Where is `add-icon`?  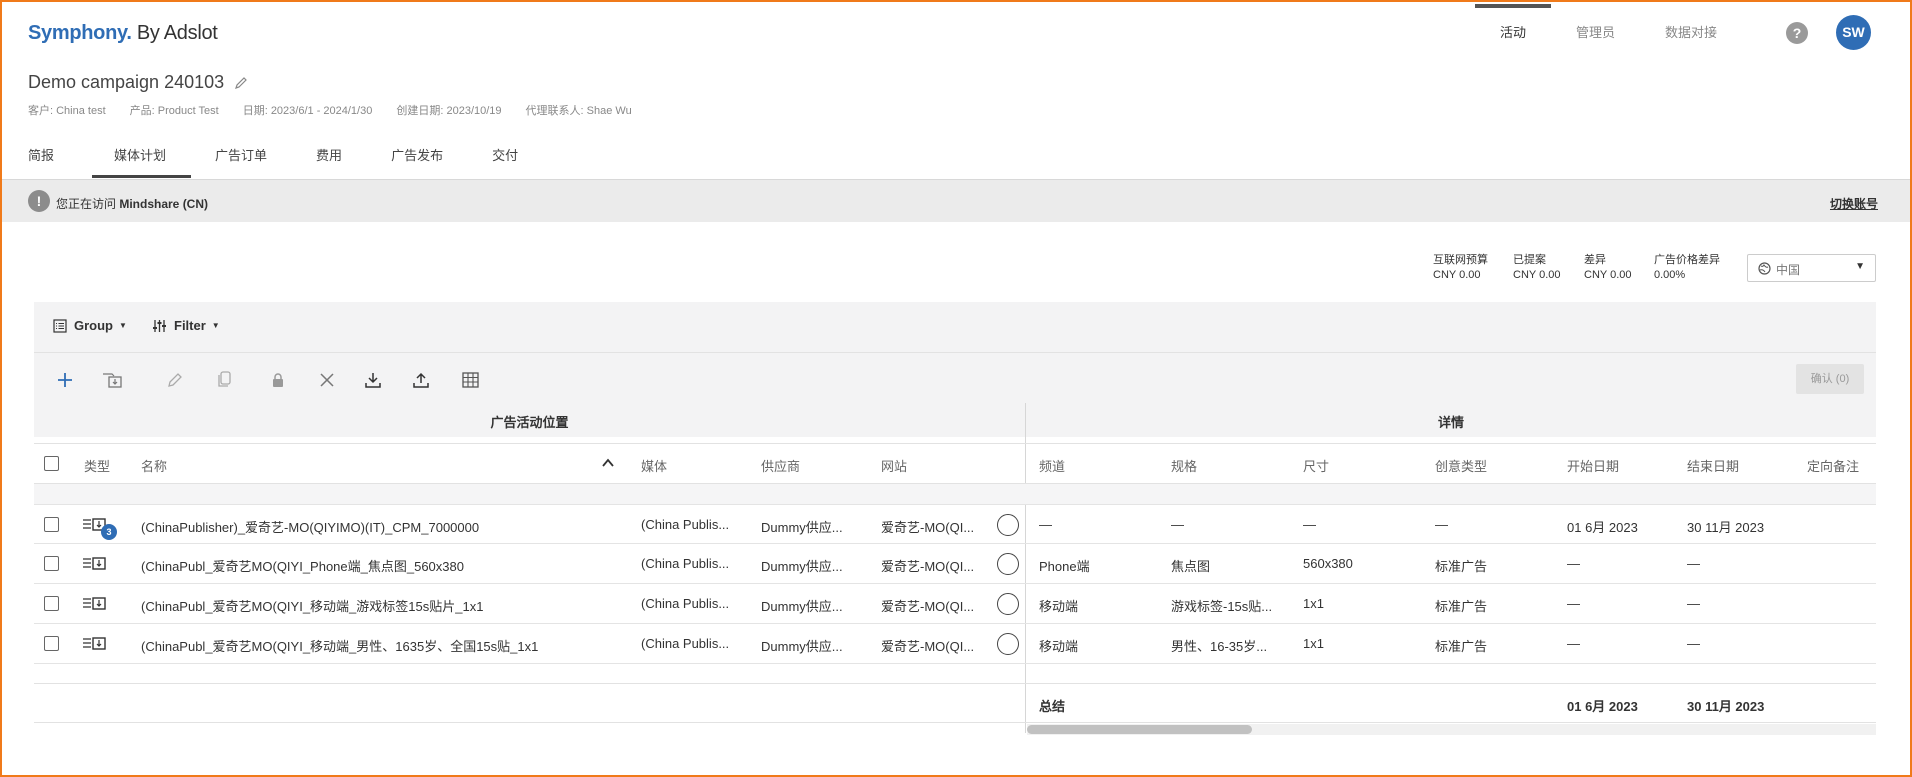
add-icon is located at coordinates (65, 380).